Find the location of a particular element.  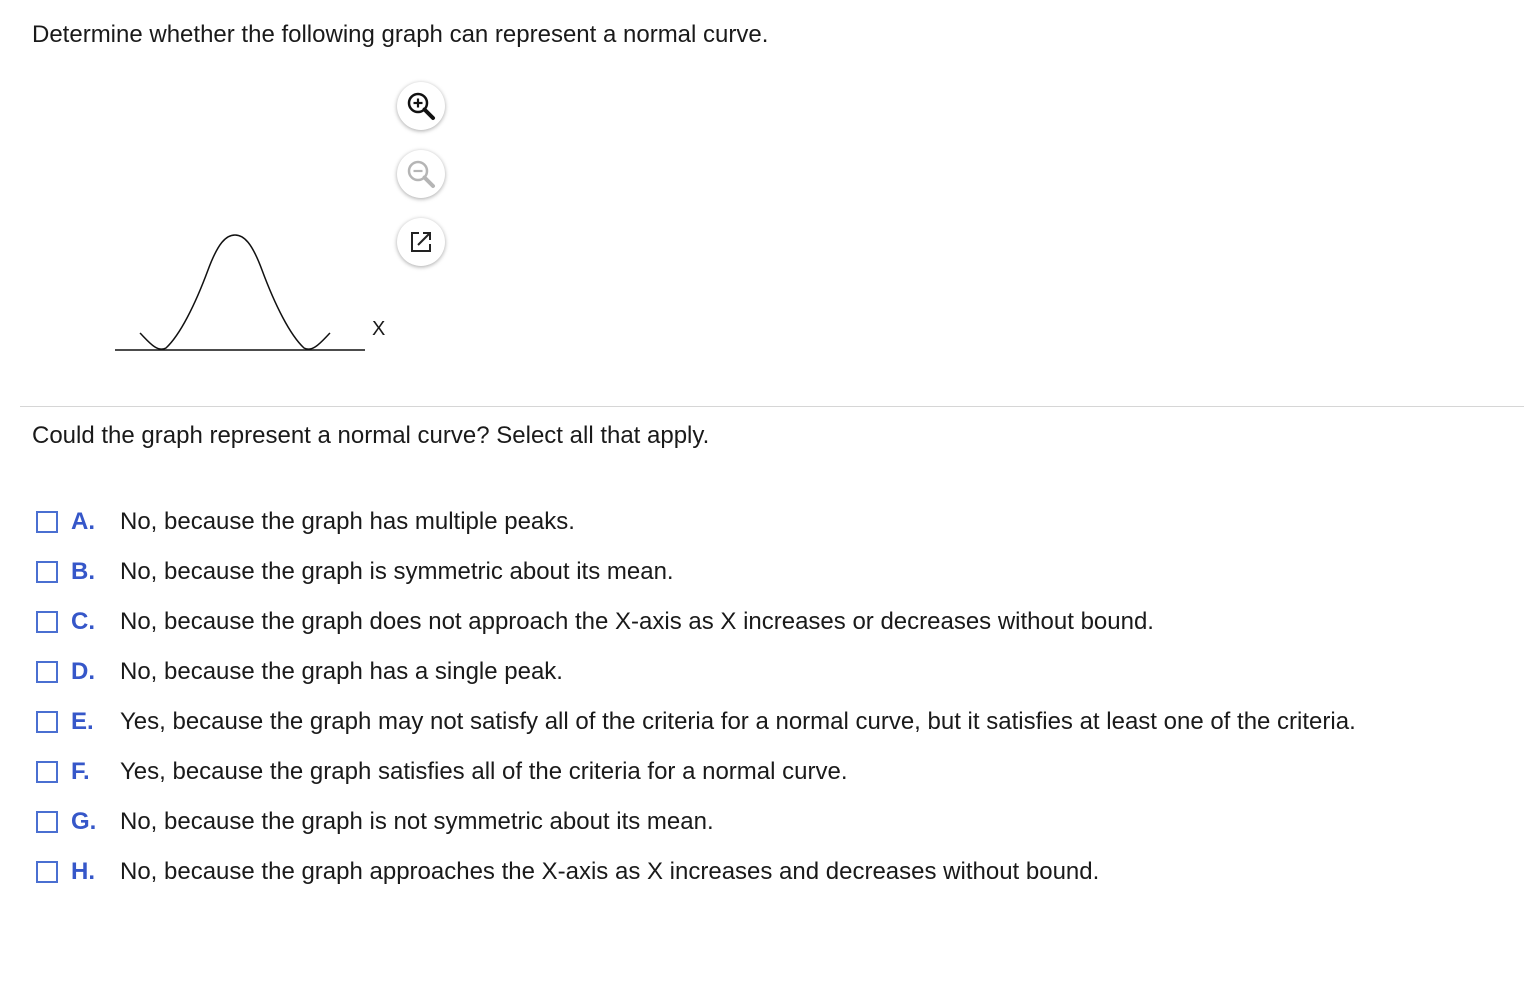

zoom-out-icon is located at coordinates (421, 174).